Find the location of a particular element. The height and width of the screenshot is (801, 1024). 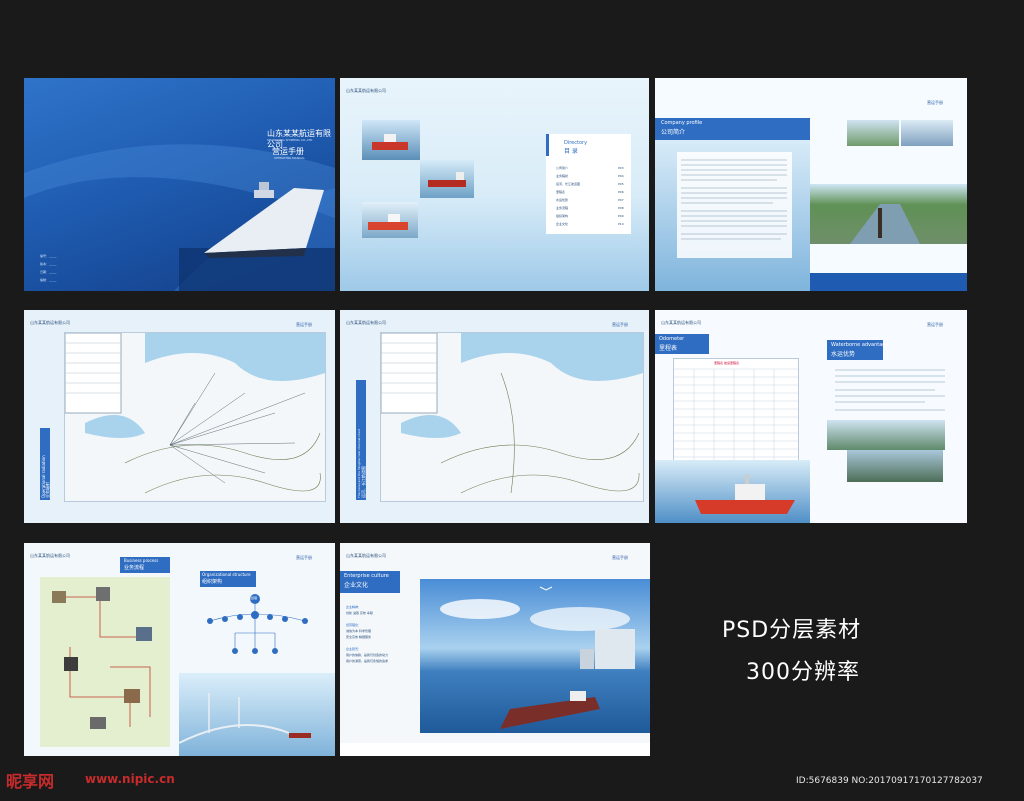

odometer-title-en: Odometer is located at coordinates (672, 339).